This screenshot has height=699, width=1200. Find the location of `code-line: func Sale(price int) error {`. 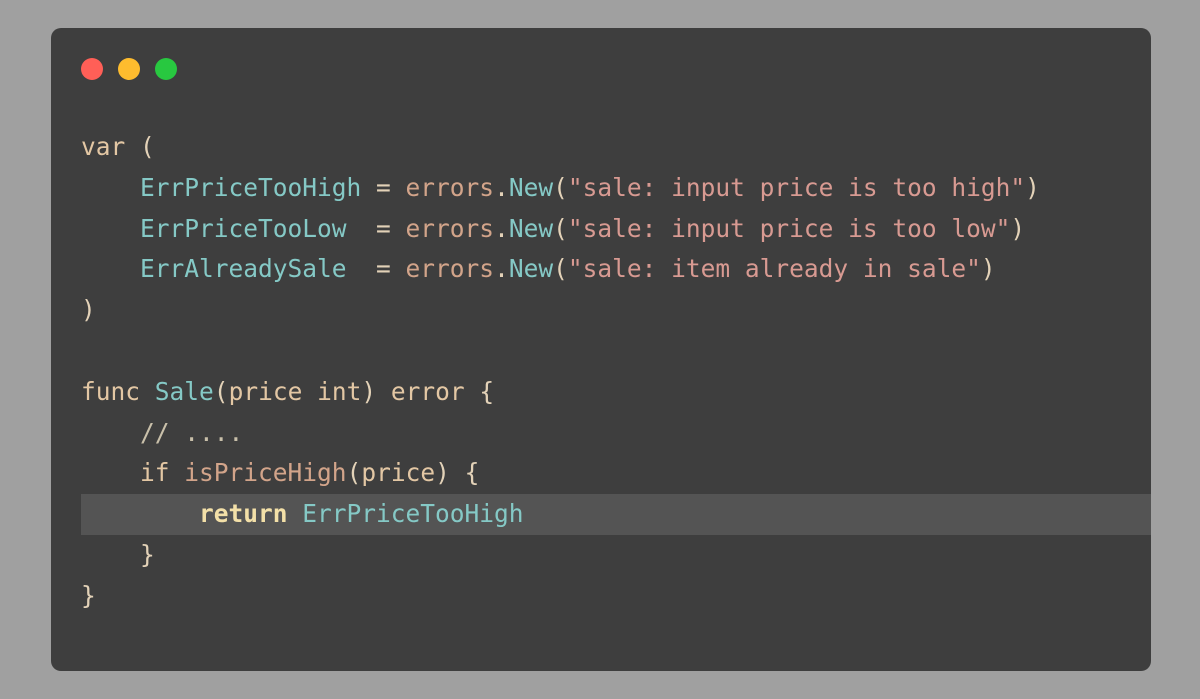

code-line: func Sale(price int) error { is located at coordinates (616, 392).